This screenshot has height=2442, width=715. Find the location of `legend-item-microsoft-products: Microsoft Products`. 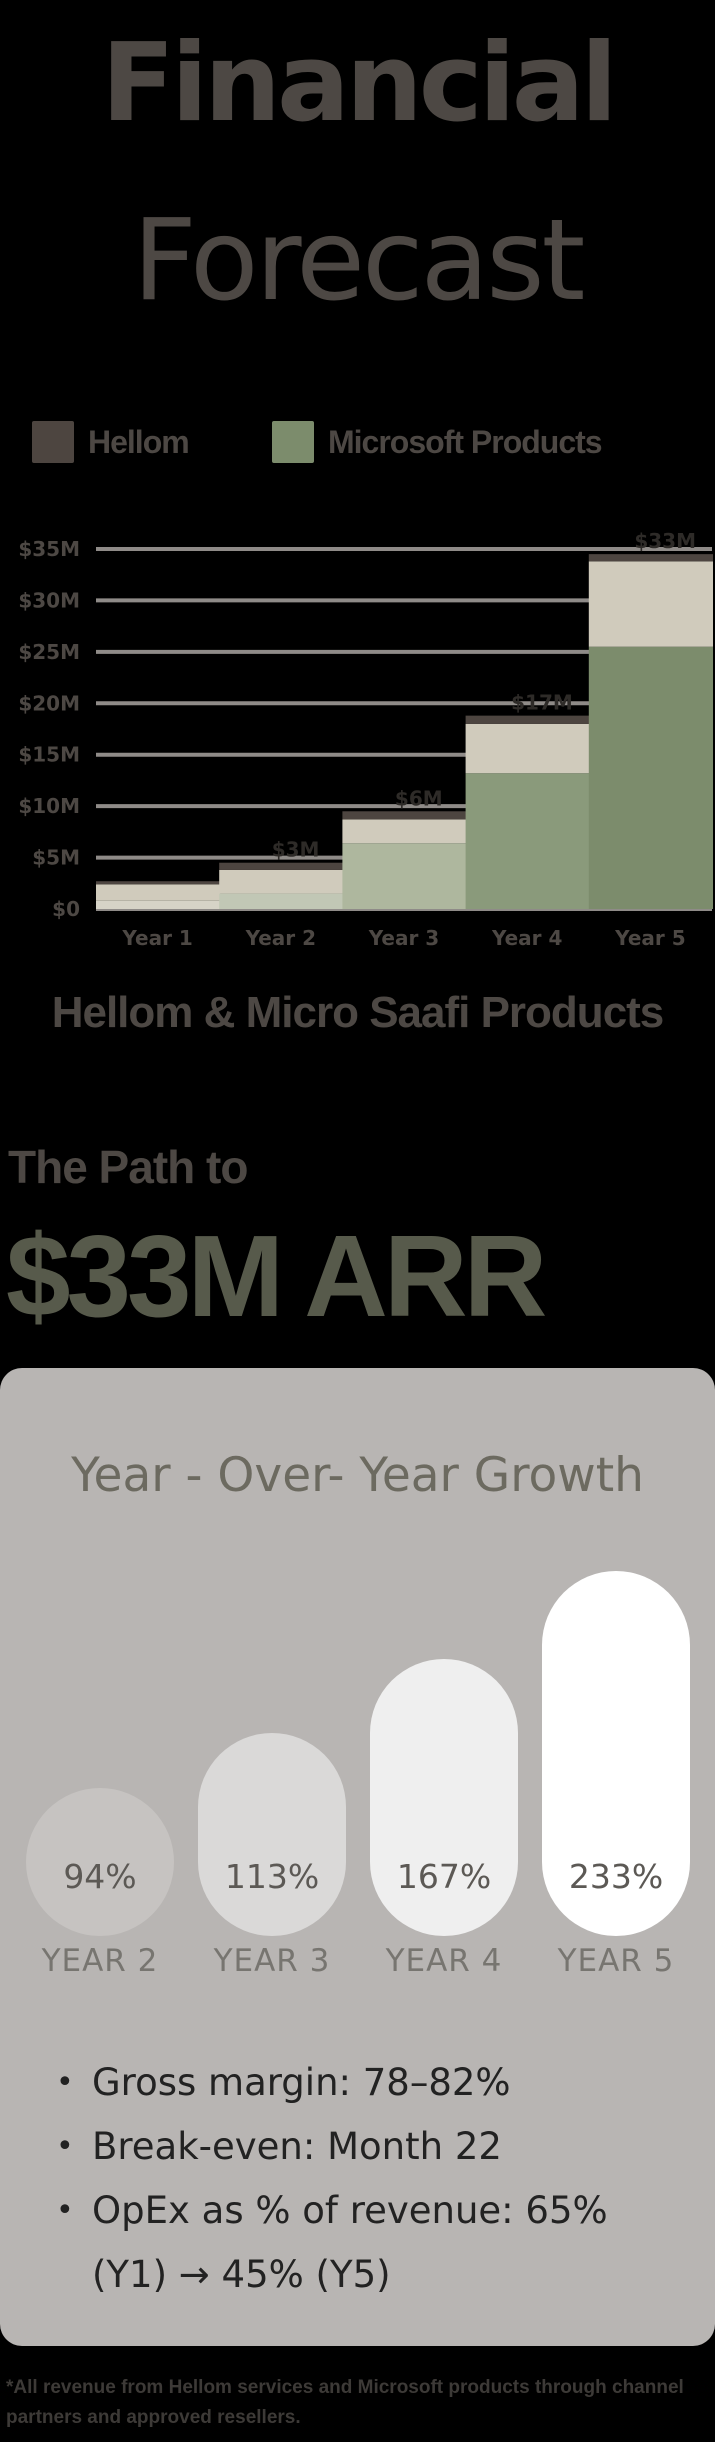

legend-item-microsoft-products: Microsoft Products is located at coordinates (437, 442).